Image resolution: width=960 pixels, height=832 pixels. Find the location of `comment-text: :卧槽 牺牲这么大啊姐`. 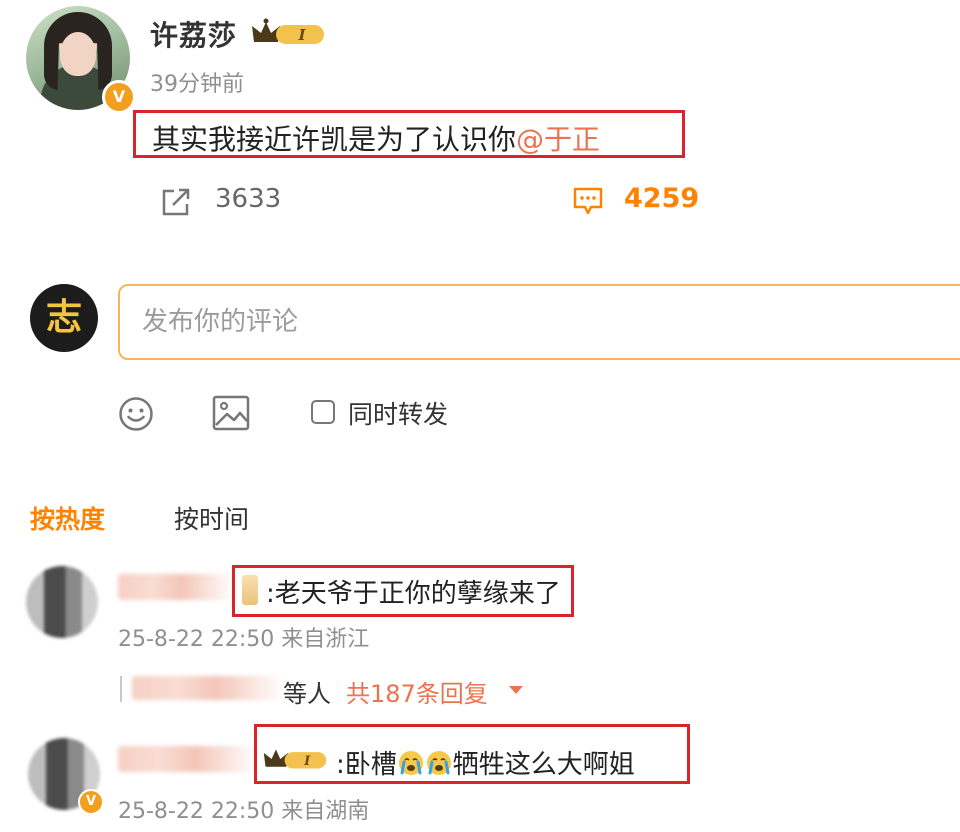

comment-text: :卧槽 牺牲这么大啊姐 is located at coordinates (485, 762).